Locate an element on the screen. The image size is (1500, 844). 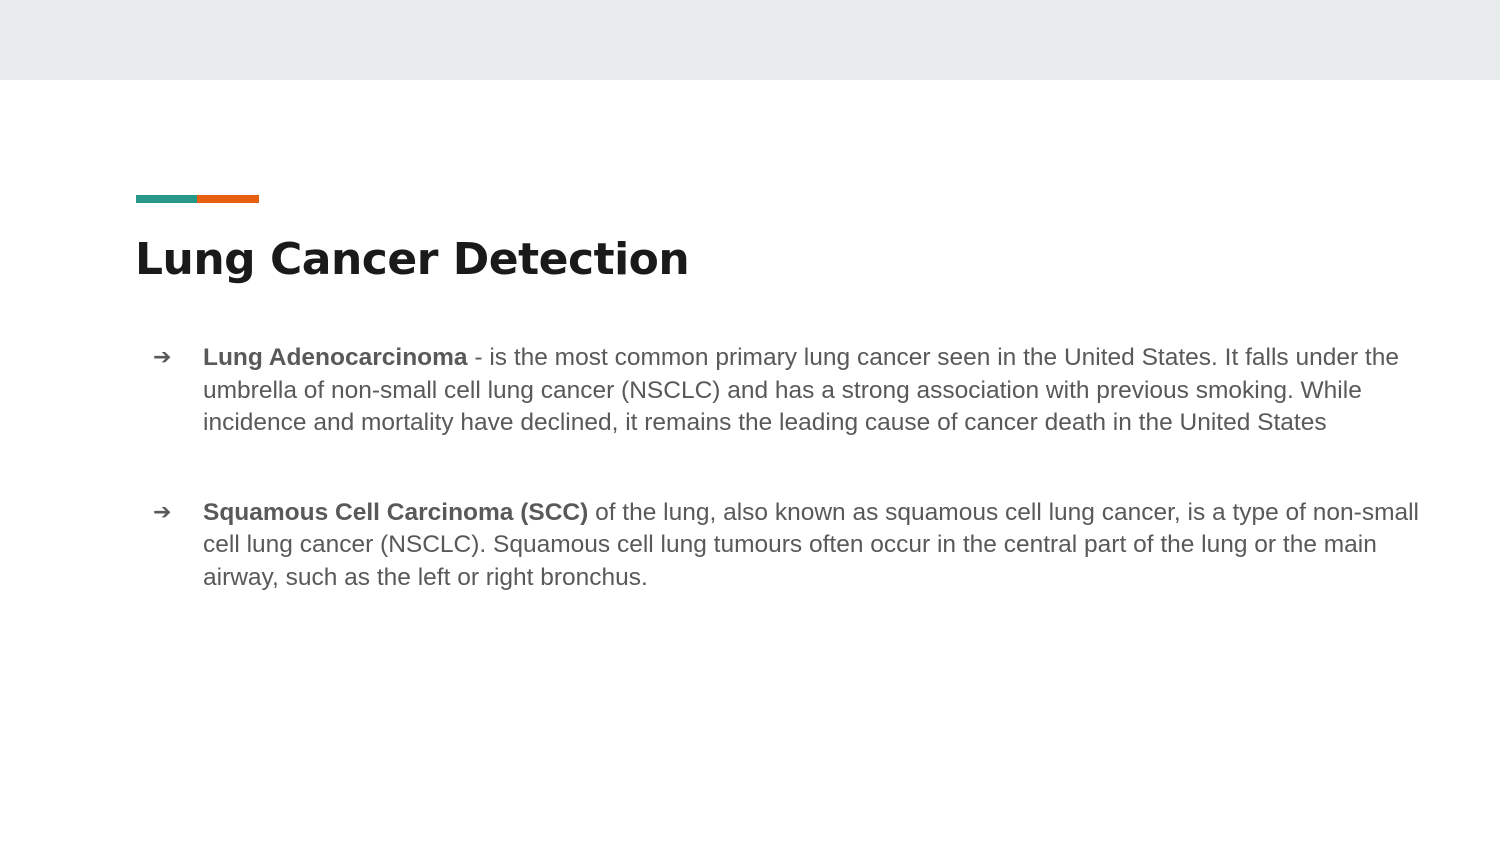
bullet-term: Lung Adenocarcinoma is located at coordinates (335, 357).